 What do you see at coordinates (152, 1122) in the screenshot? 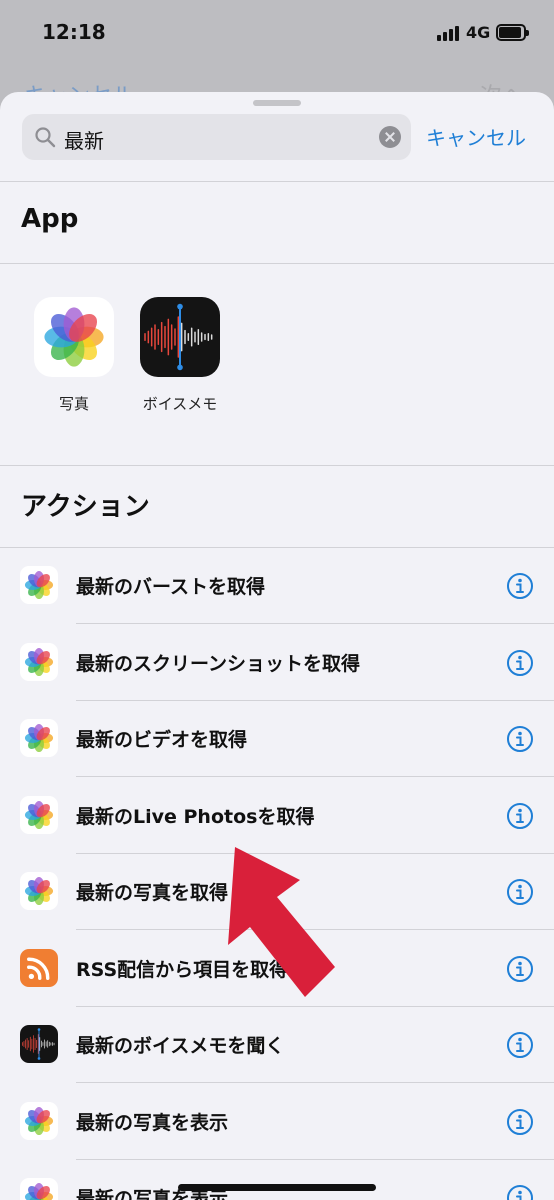
I see `action-label: 最新の写真を表示` at bounding box center [152, 1122].